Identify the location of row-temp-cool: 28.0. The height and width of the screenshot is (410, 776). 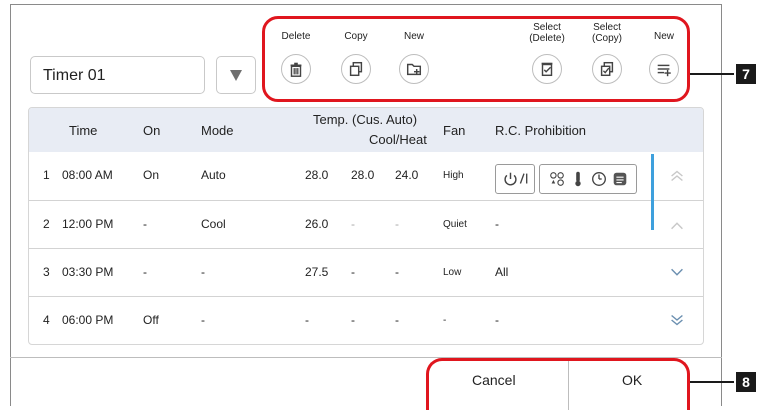
(363, 175).